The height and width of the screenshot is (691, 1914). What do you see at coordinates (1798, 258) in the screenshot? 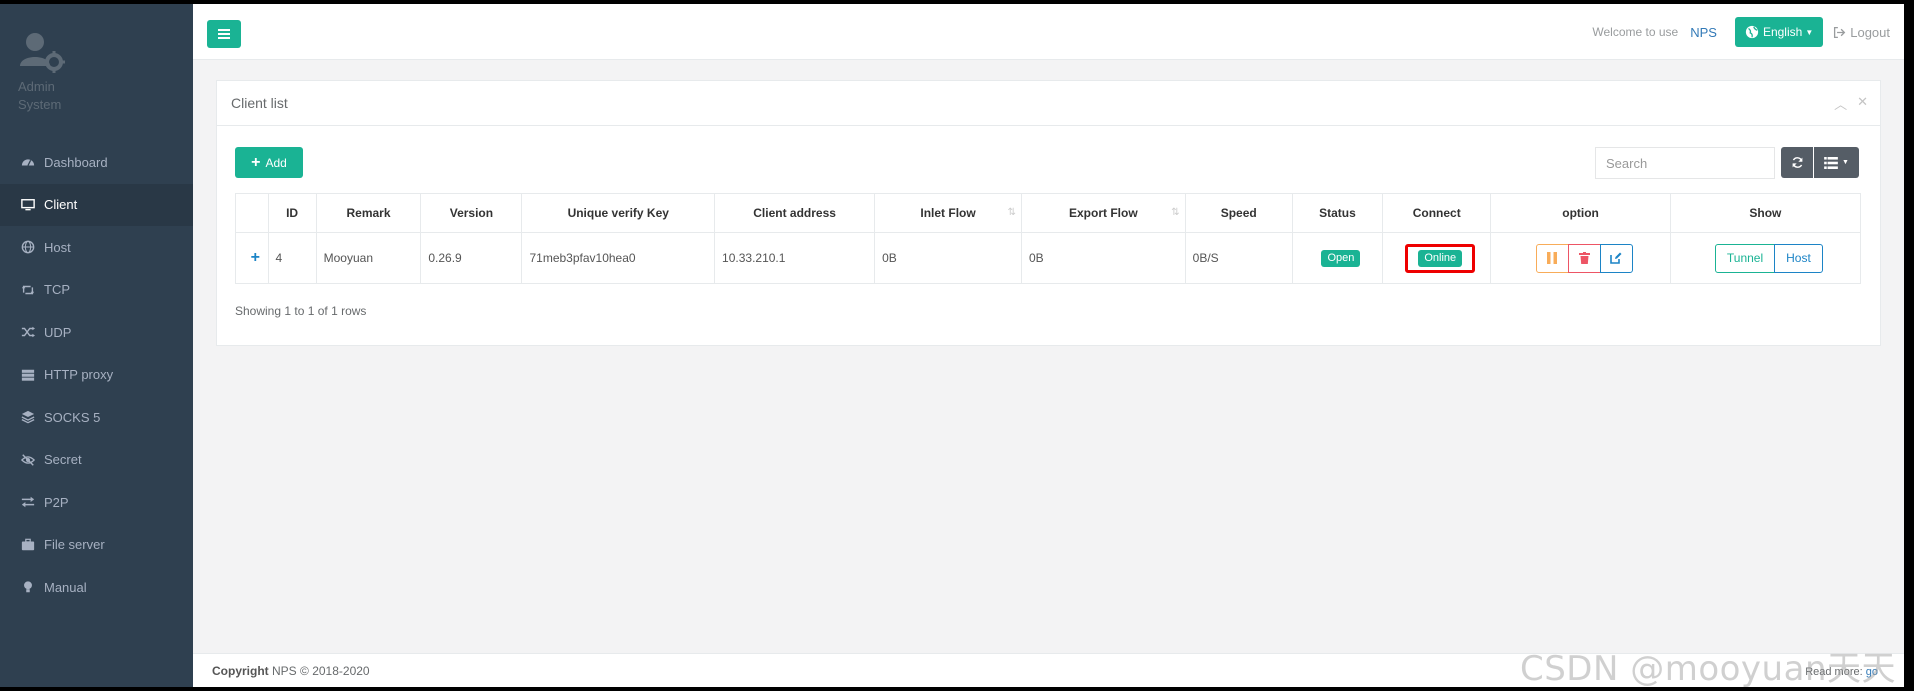
I see `host-button: Host` at bounding box center [1798, 258].